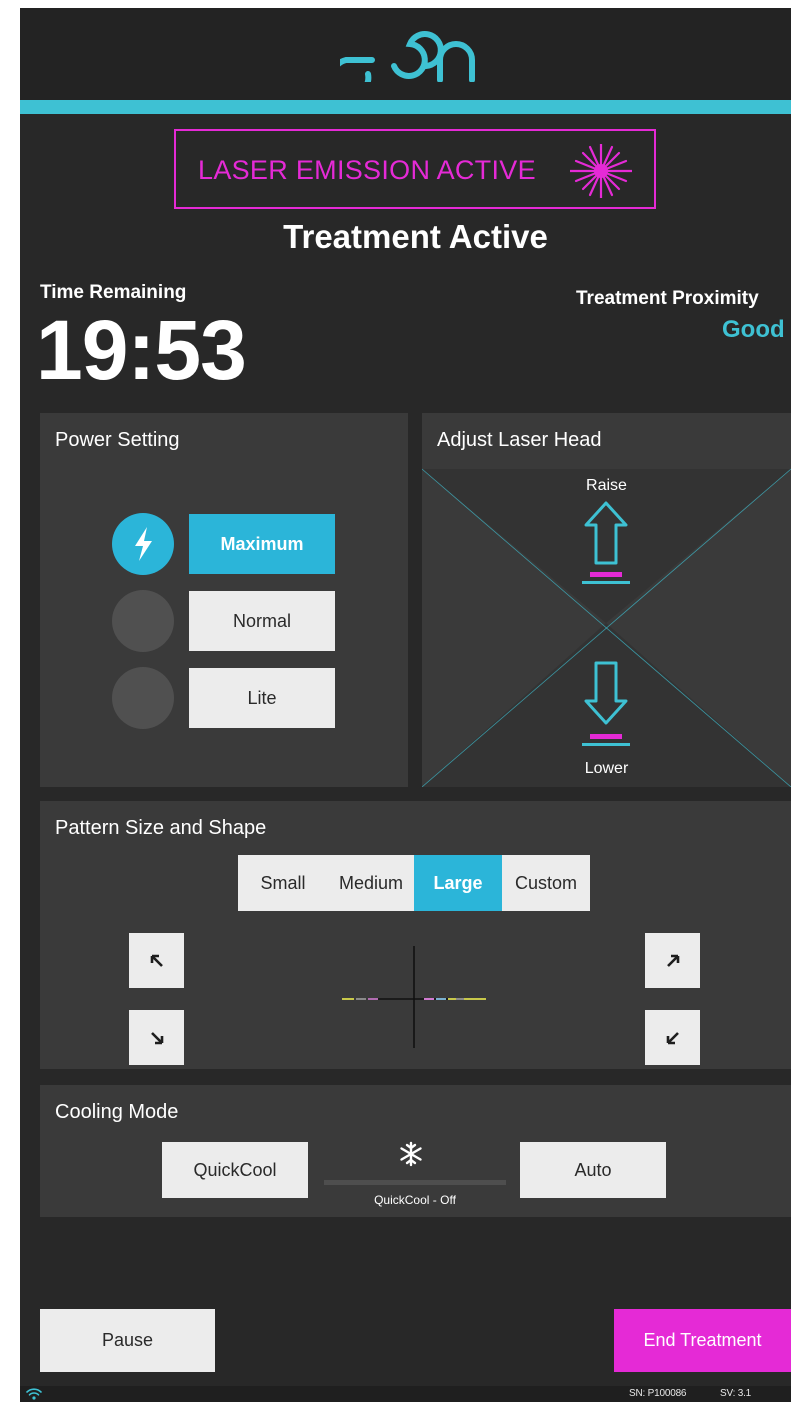 Image resolution: width=791 pixels, height=1410 pixels. Describe the element at coordinates (606, 768) in the screenshot. I see `lower-label: Lower` at that location.